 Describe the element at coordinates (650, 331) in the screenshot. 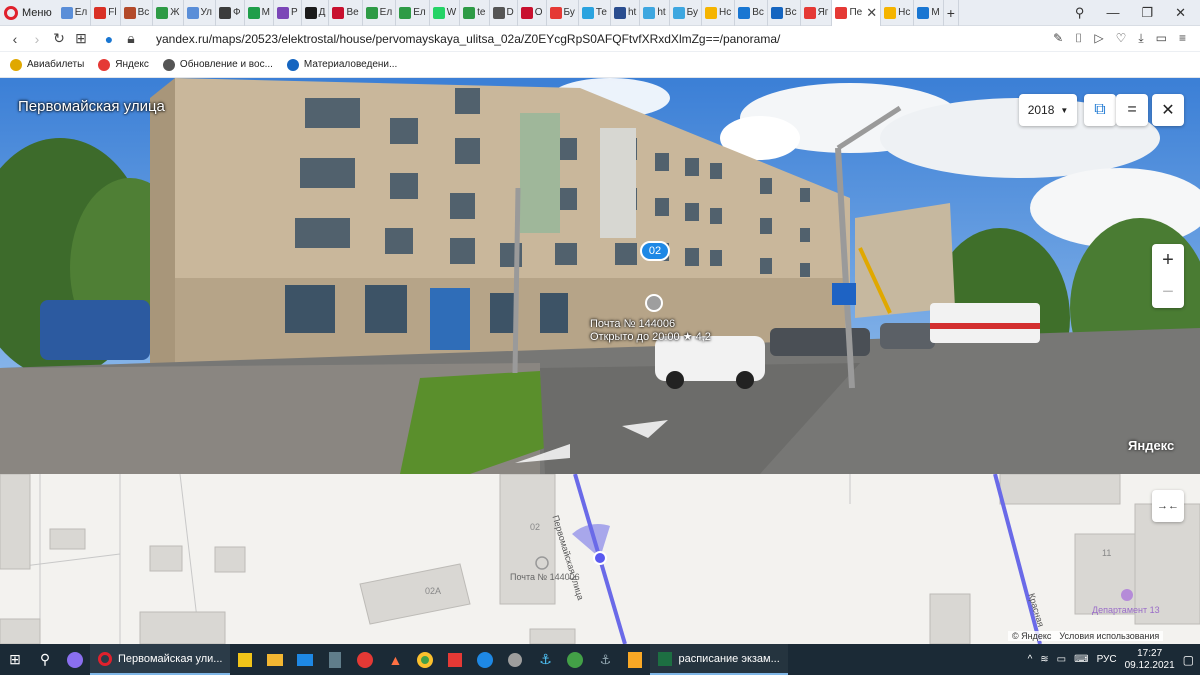

I see `poi-label: Почта № 144006 Открыто до 20:00 ★ 4,2` at that location.